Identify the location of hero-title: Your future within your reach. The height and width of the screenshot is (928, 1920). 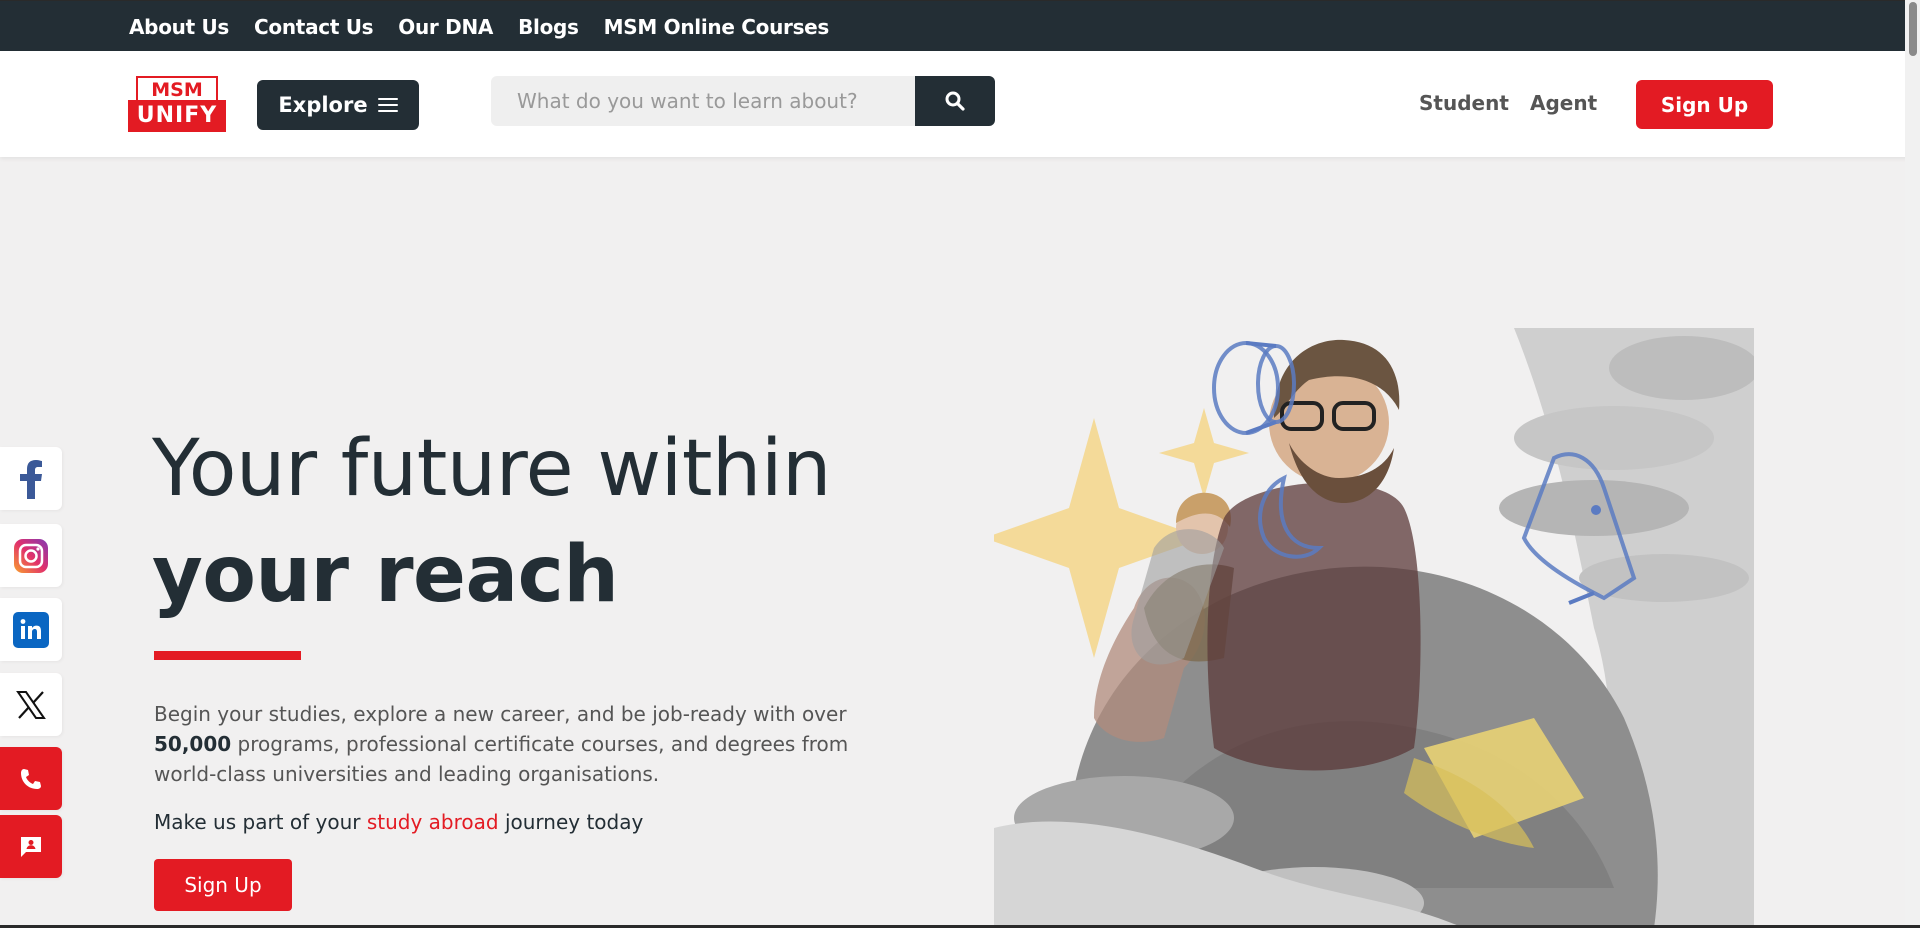
(491, 522).